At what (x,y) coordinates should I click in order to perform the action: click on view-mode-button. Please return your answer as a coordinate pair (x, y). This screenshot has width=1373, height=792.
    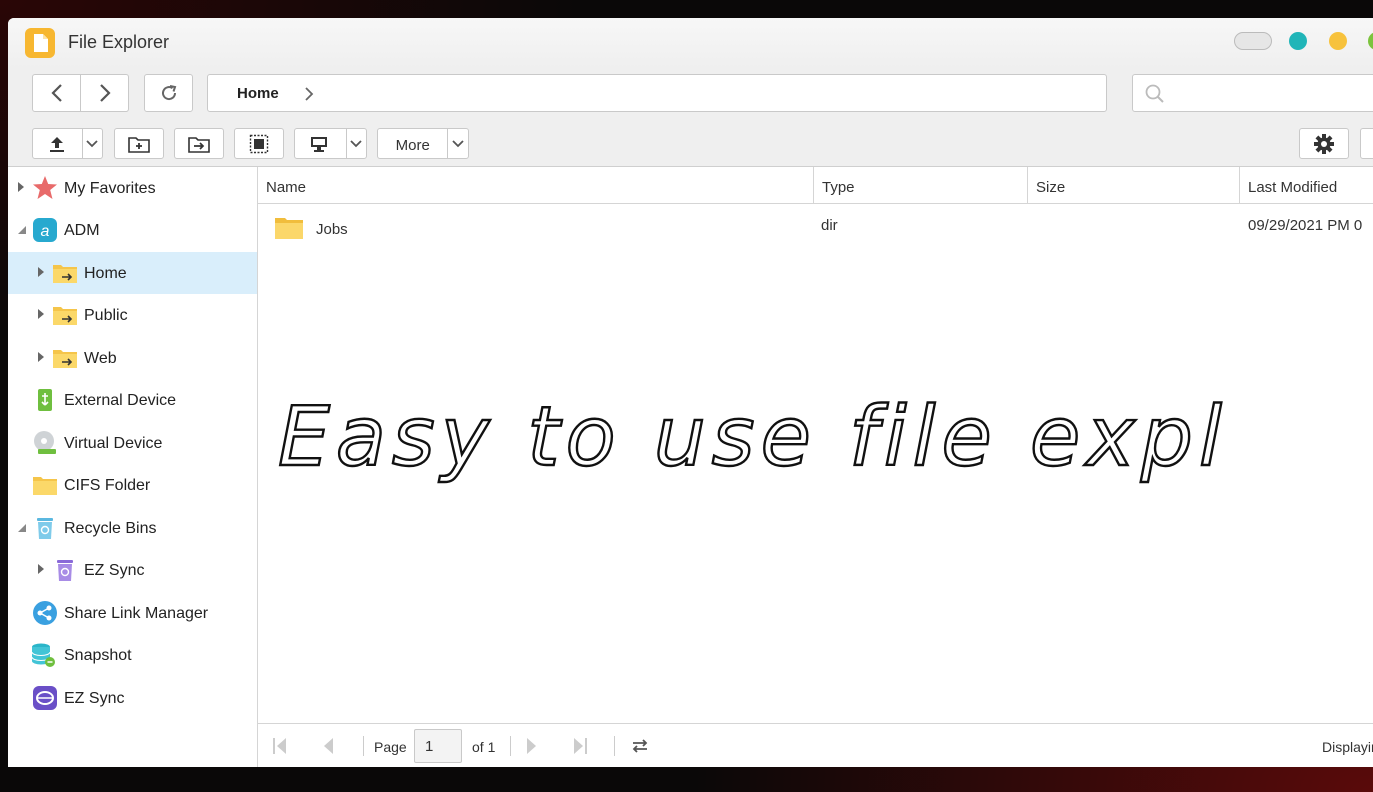
    Looking at the image, I should click on (1366, 143).